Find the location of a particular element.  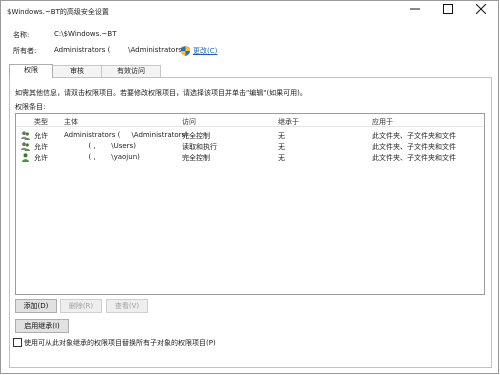

name-label: 名称: is located at coordinates (21, 35).